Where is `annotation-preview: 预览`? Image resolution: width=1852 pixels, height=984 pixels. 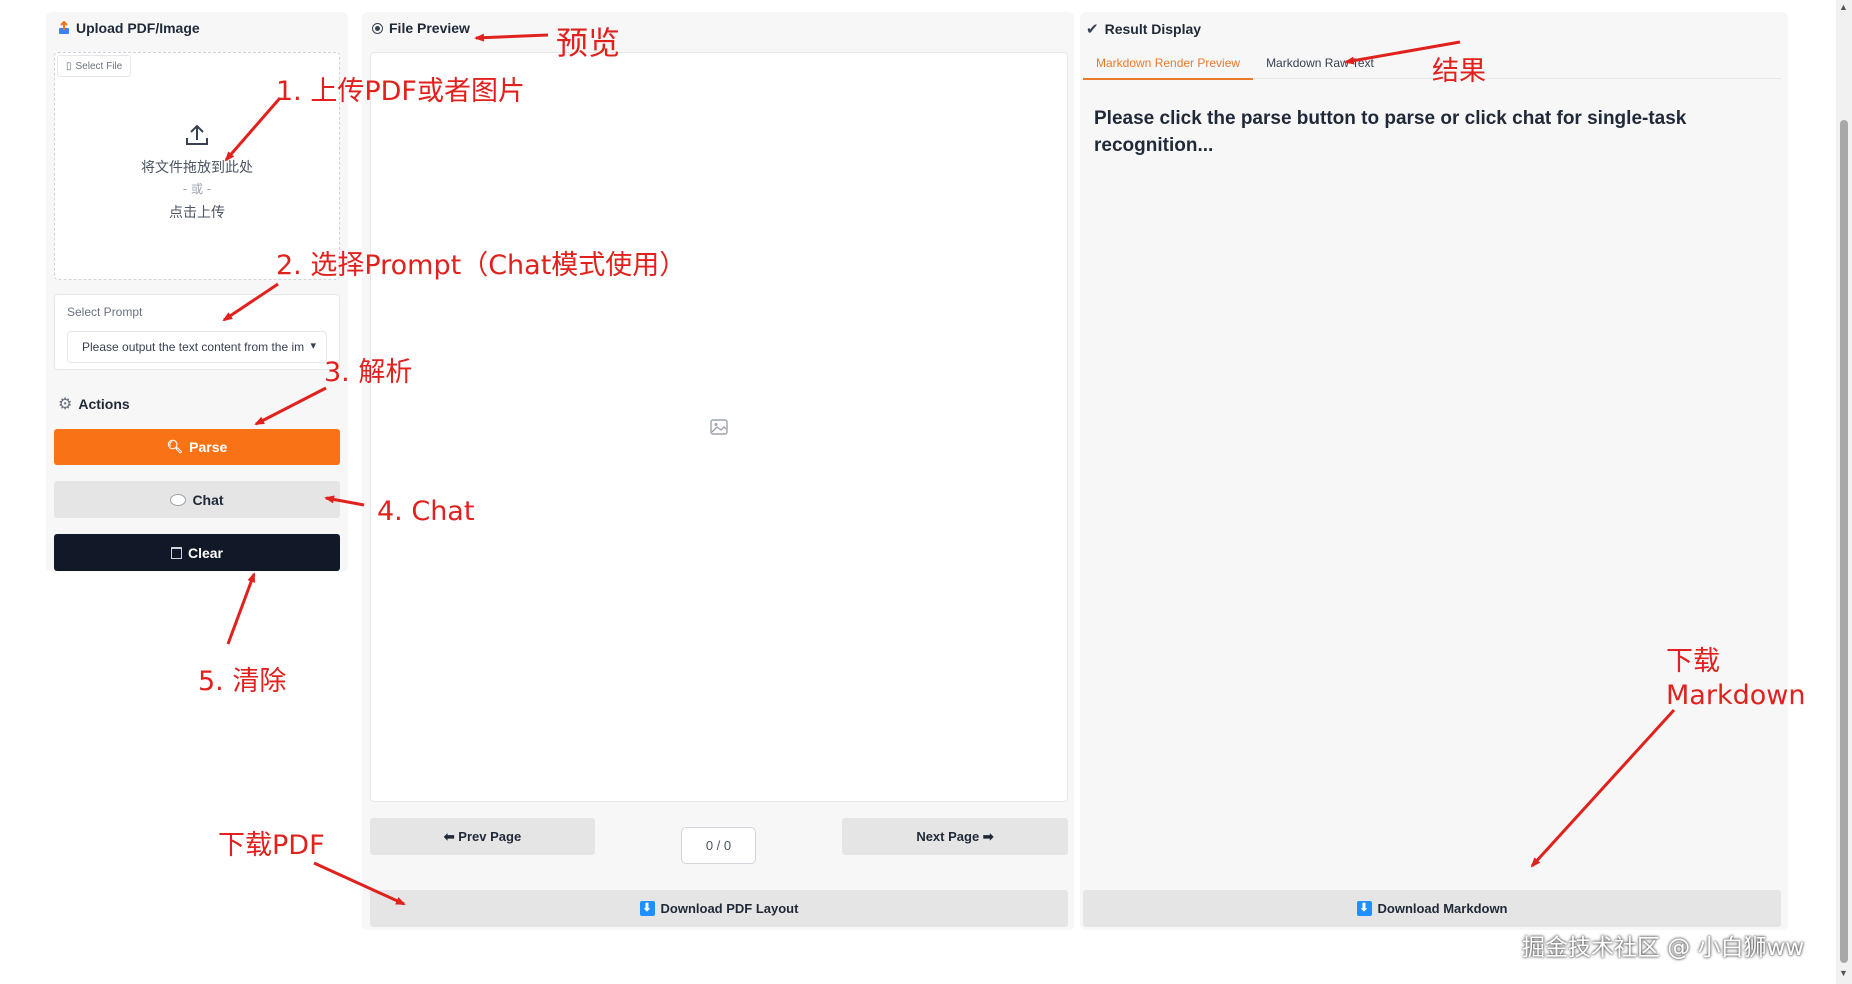
annotation-preview: 预览 is located at coordinates (588, 43).